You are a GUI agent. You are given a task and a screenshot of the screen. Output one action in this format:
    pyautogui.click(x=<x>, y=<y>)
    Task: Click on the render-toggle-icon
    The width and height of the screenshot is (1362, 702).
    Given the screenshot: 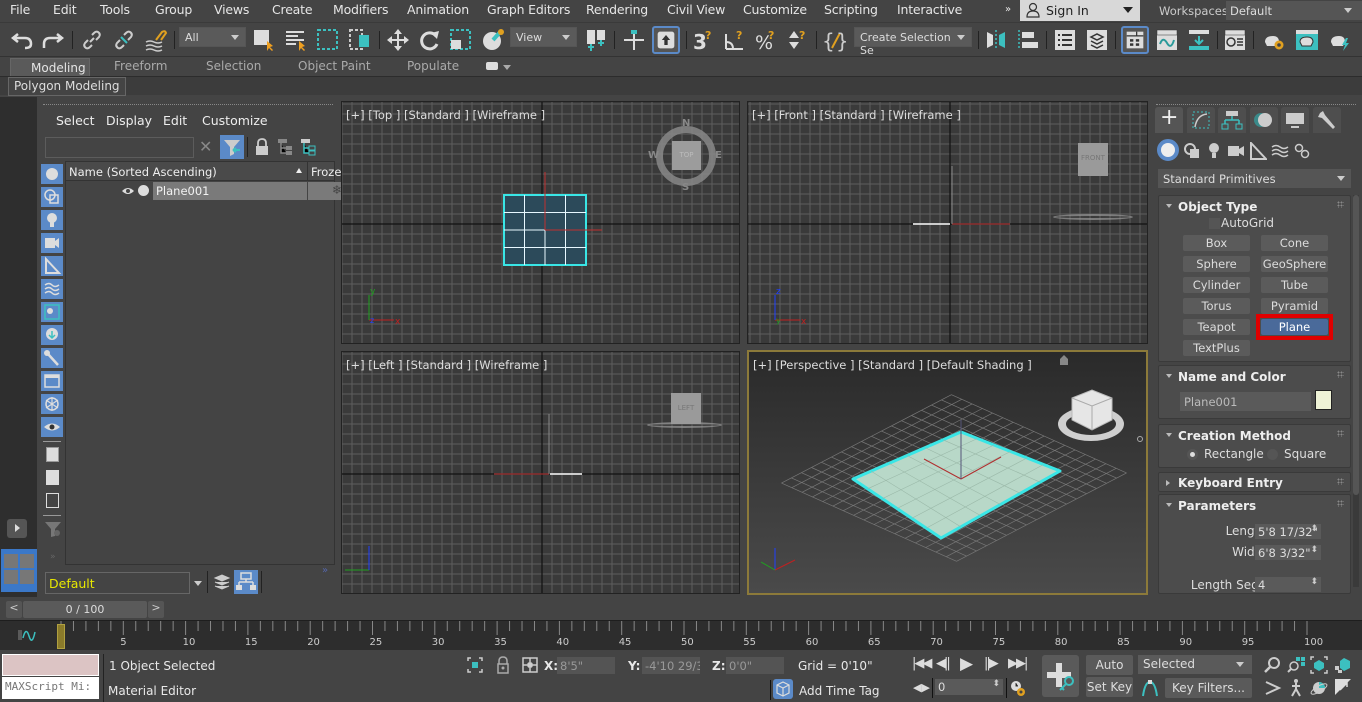 What is the action you would take?
    pyautogui.click(x=143, y=190)
    